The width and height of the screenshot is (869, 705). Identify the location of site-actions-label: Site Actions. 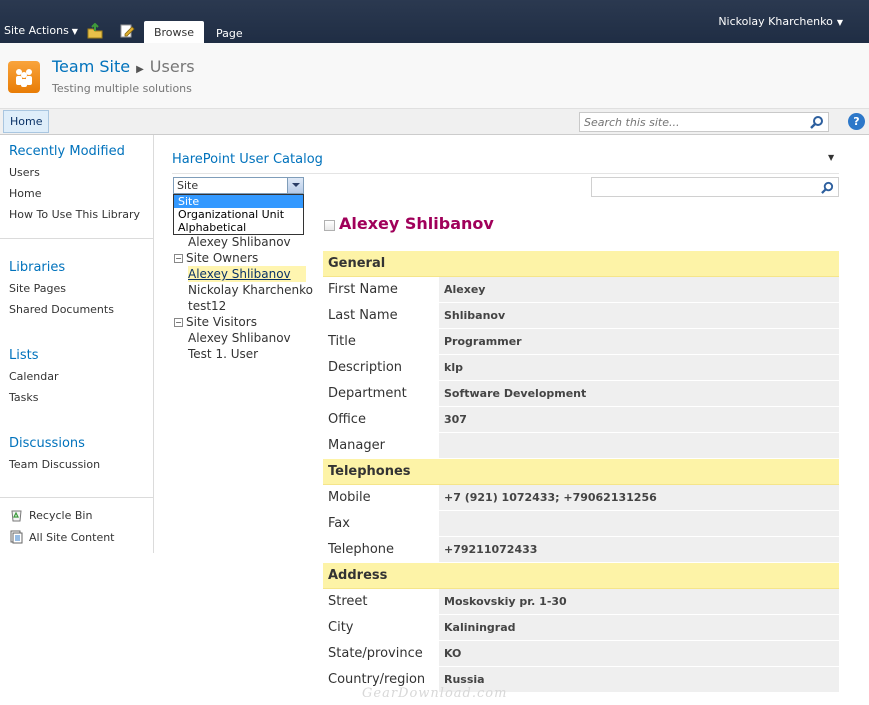
(36, 30).